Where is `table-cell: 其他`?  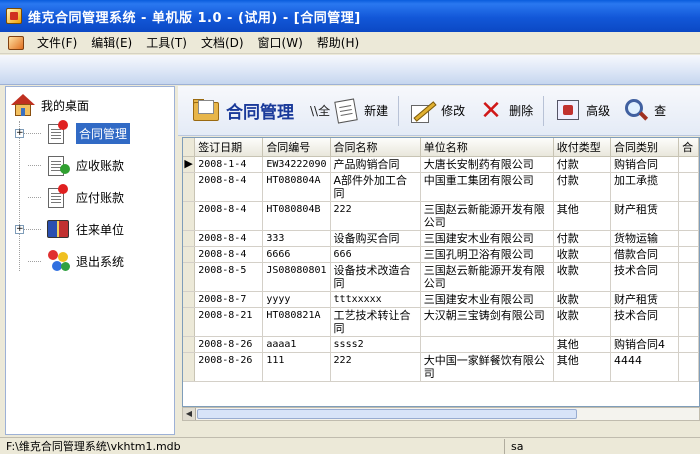
table-cell: 其他 is located at coordinates (582, 344).